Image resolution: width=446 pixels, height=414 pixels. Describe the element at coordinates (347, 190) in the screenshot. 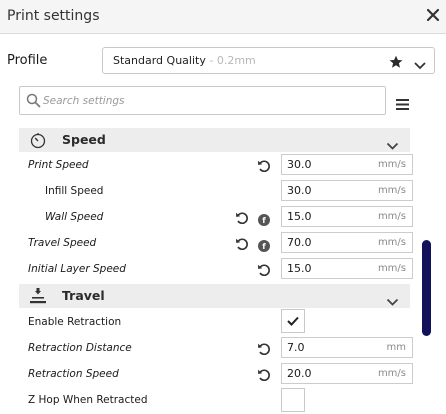

I see `infill-speed-input: 30.0 mm/s` at that location.